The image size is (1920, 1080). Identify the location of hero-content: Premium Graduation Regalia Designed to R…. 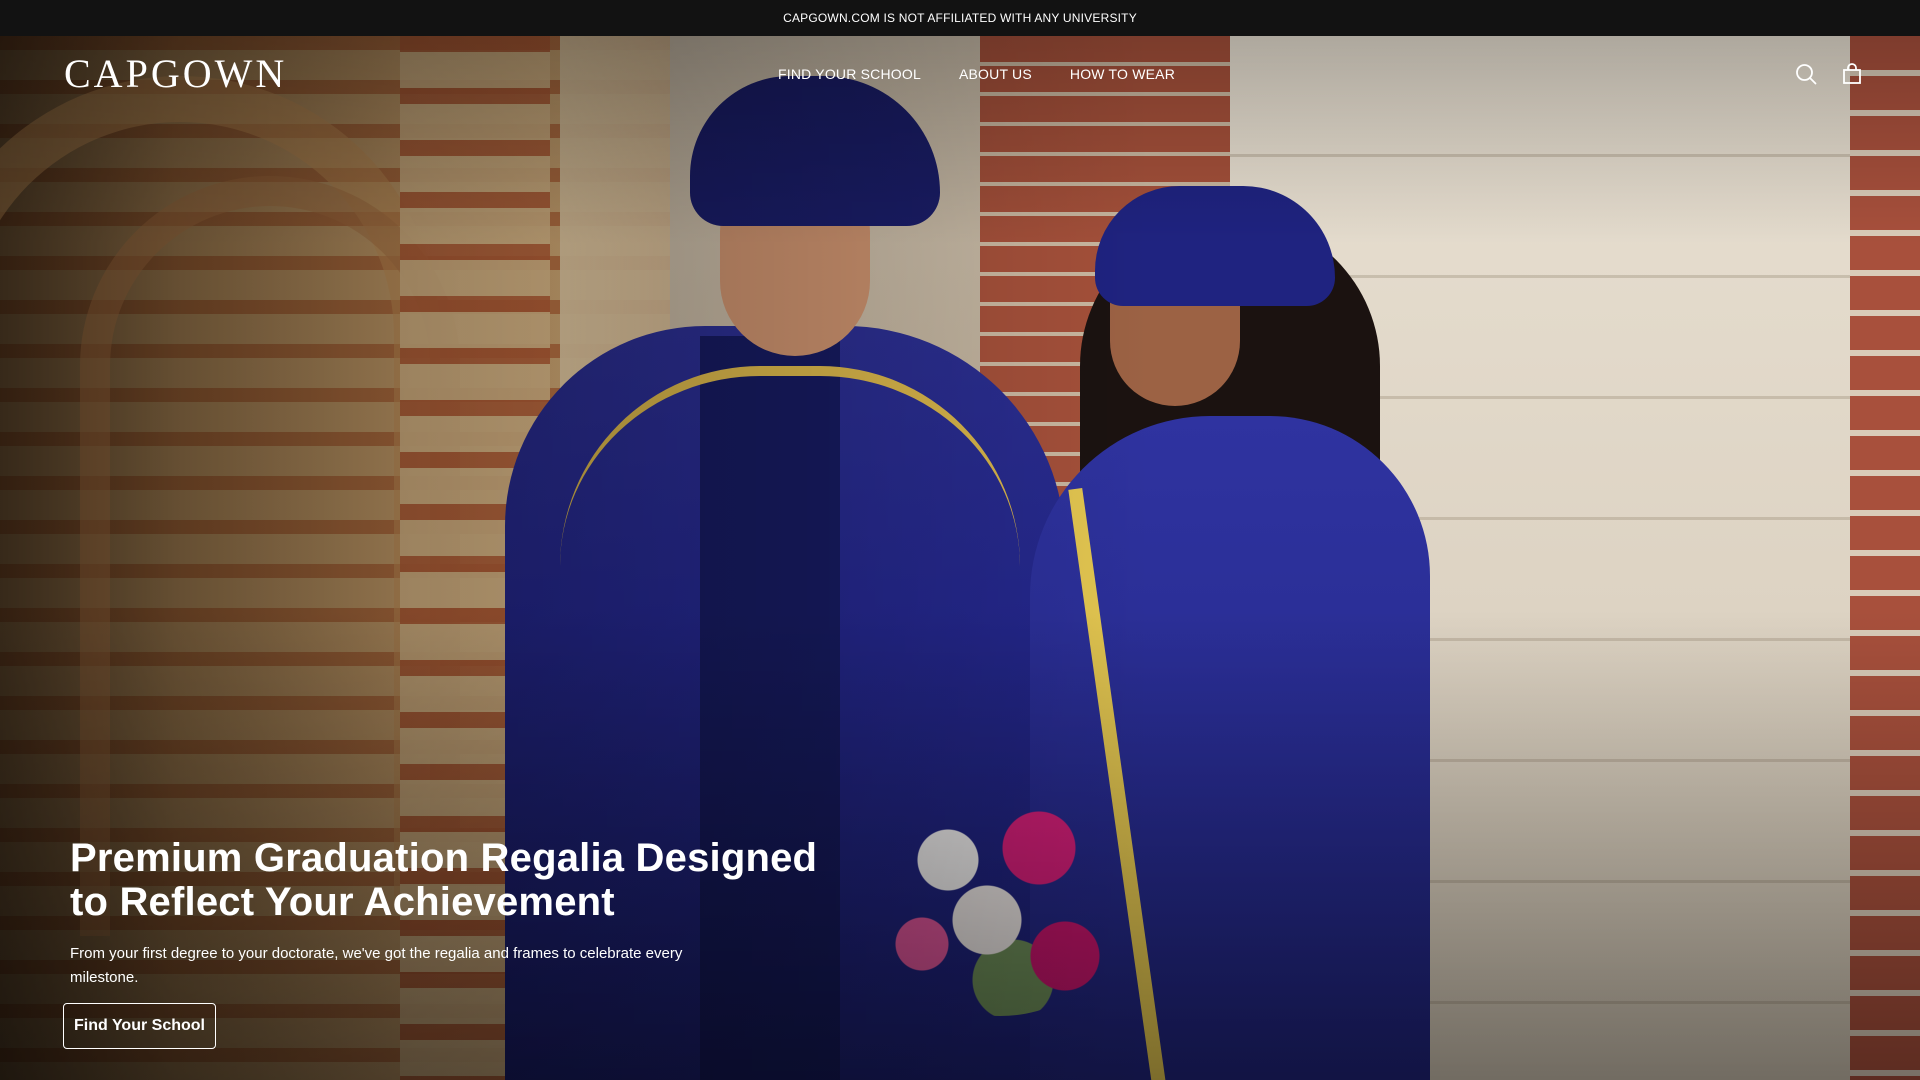
(450, 913).